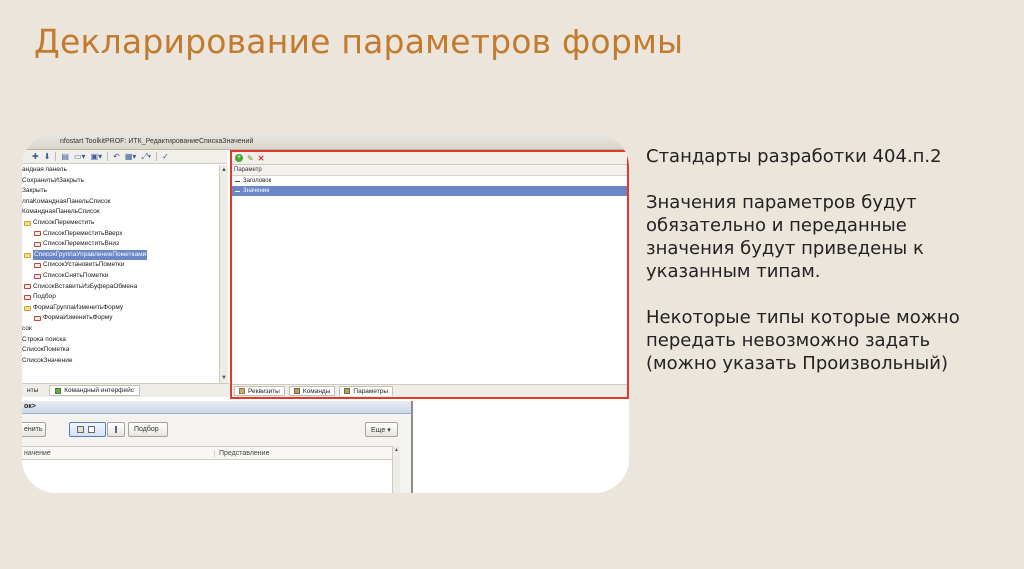  Describe the element at coordinates (122, 191) in the screenshot. I see `tree-item: Закрыть` at that location.